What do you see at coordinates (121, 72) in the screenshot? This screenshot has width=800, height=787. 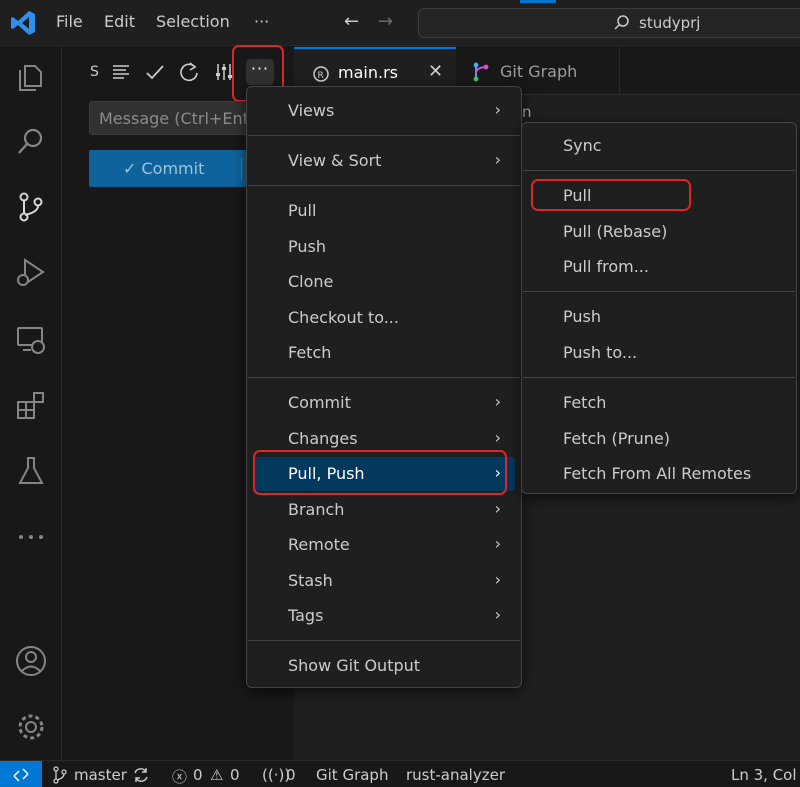 I see `view-as-list-icon` at bounding box center [121, 72].